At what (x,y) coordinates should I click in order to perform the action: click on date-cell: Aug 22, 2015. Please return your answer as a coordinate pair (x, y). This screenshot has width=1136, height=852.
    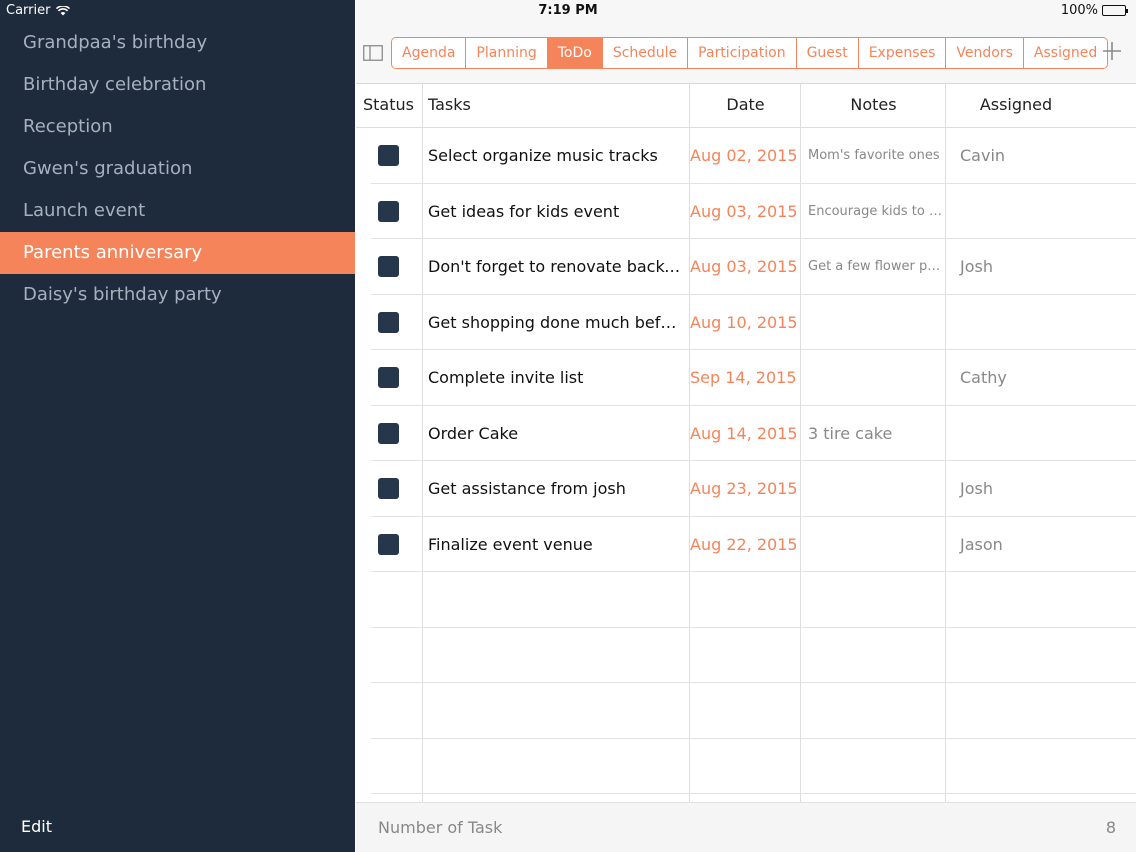
    Looking at the image, I should click on (744, 544).